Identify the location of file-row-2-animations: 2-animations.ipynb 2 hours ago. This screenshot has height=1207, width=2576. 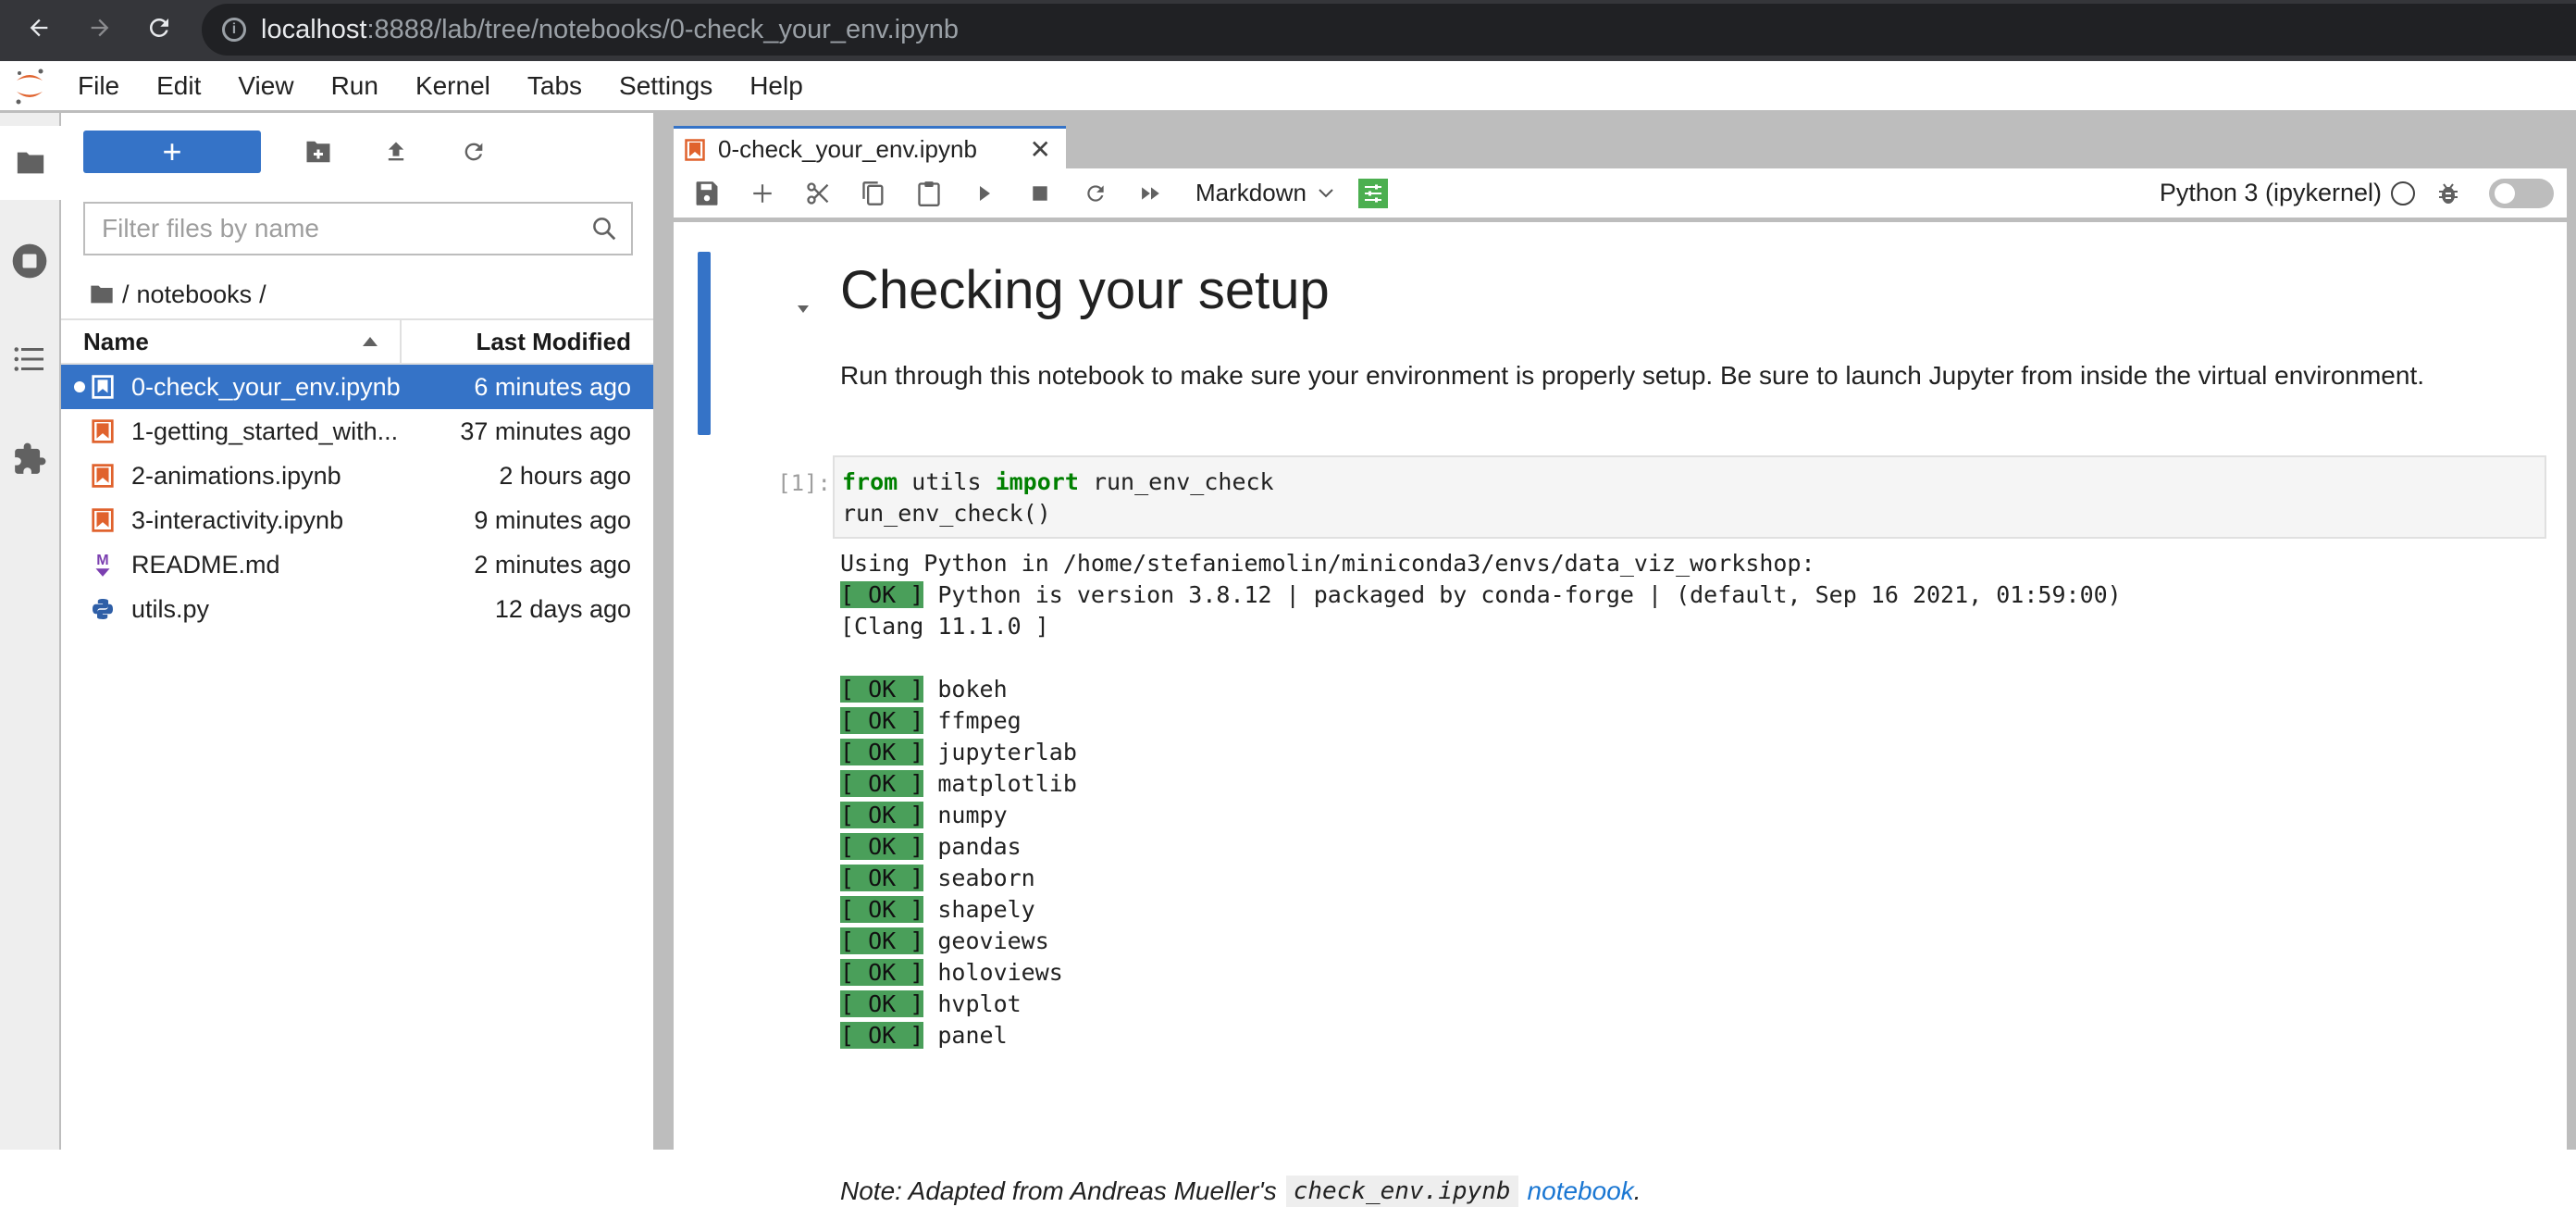
(357, 476).